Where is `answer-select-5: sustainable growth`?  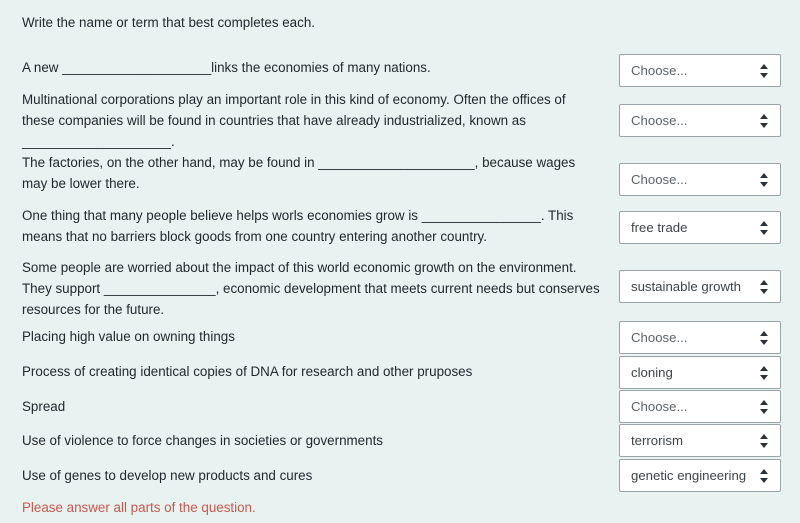
answer-select-5: sustainable growth is located at coordinates (700, 286).